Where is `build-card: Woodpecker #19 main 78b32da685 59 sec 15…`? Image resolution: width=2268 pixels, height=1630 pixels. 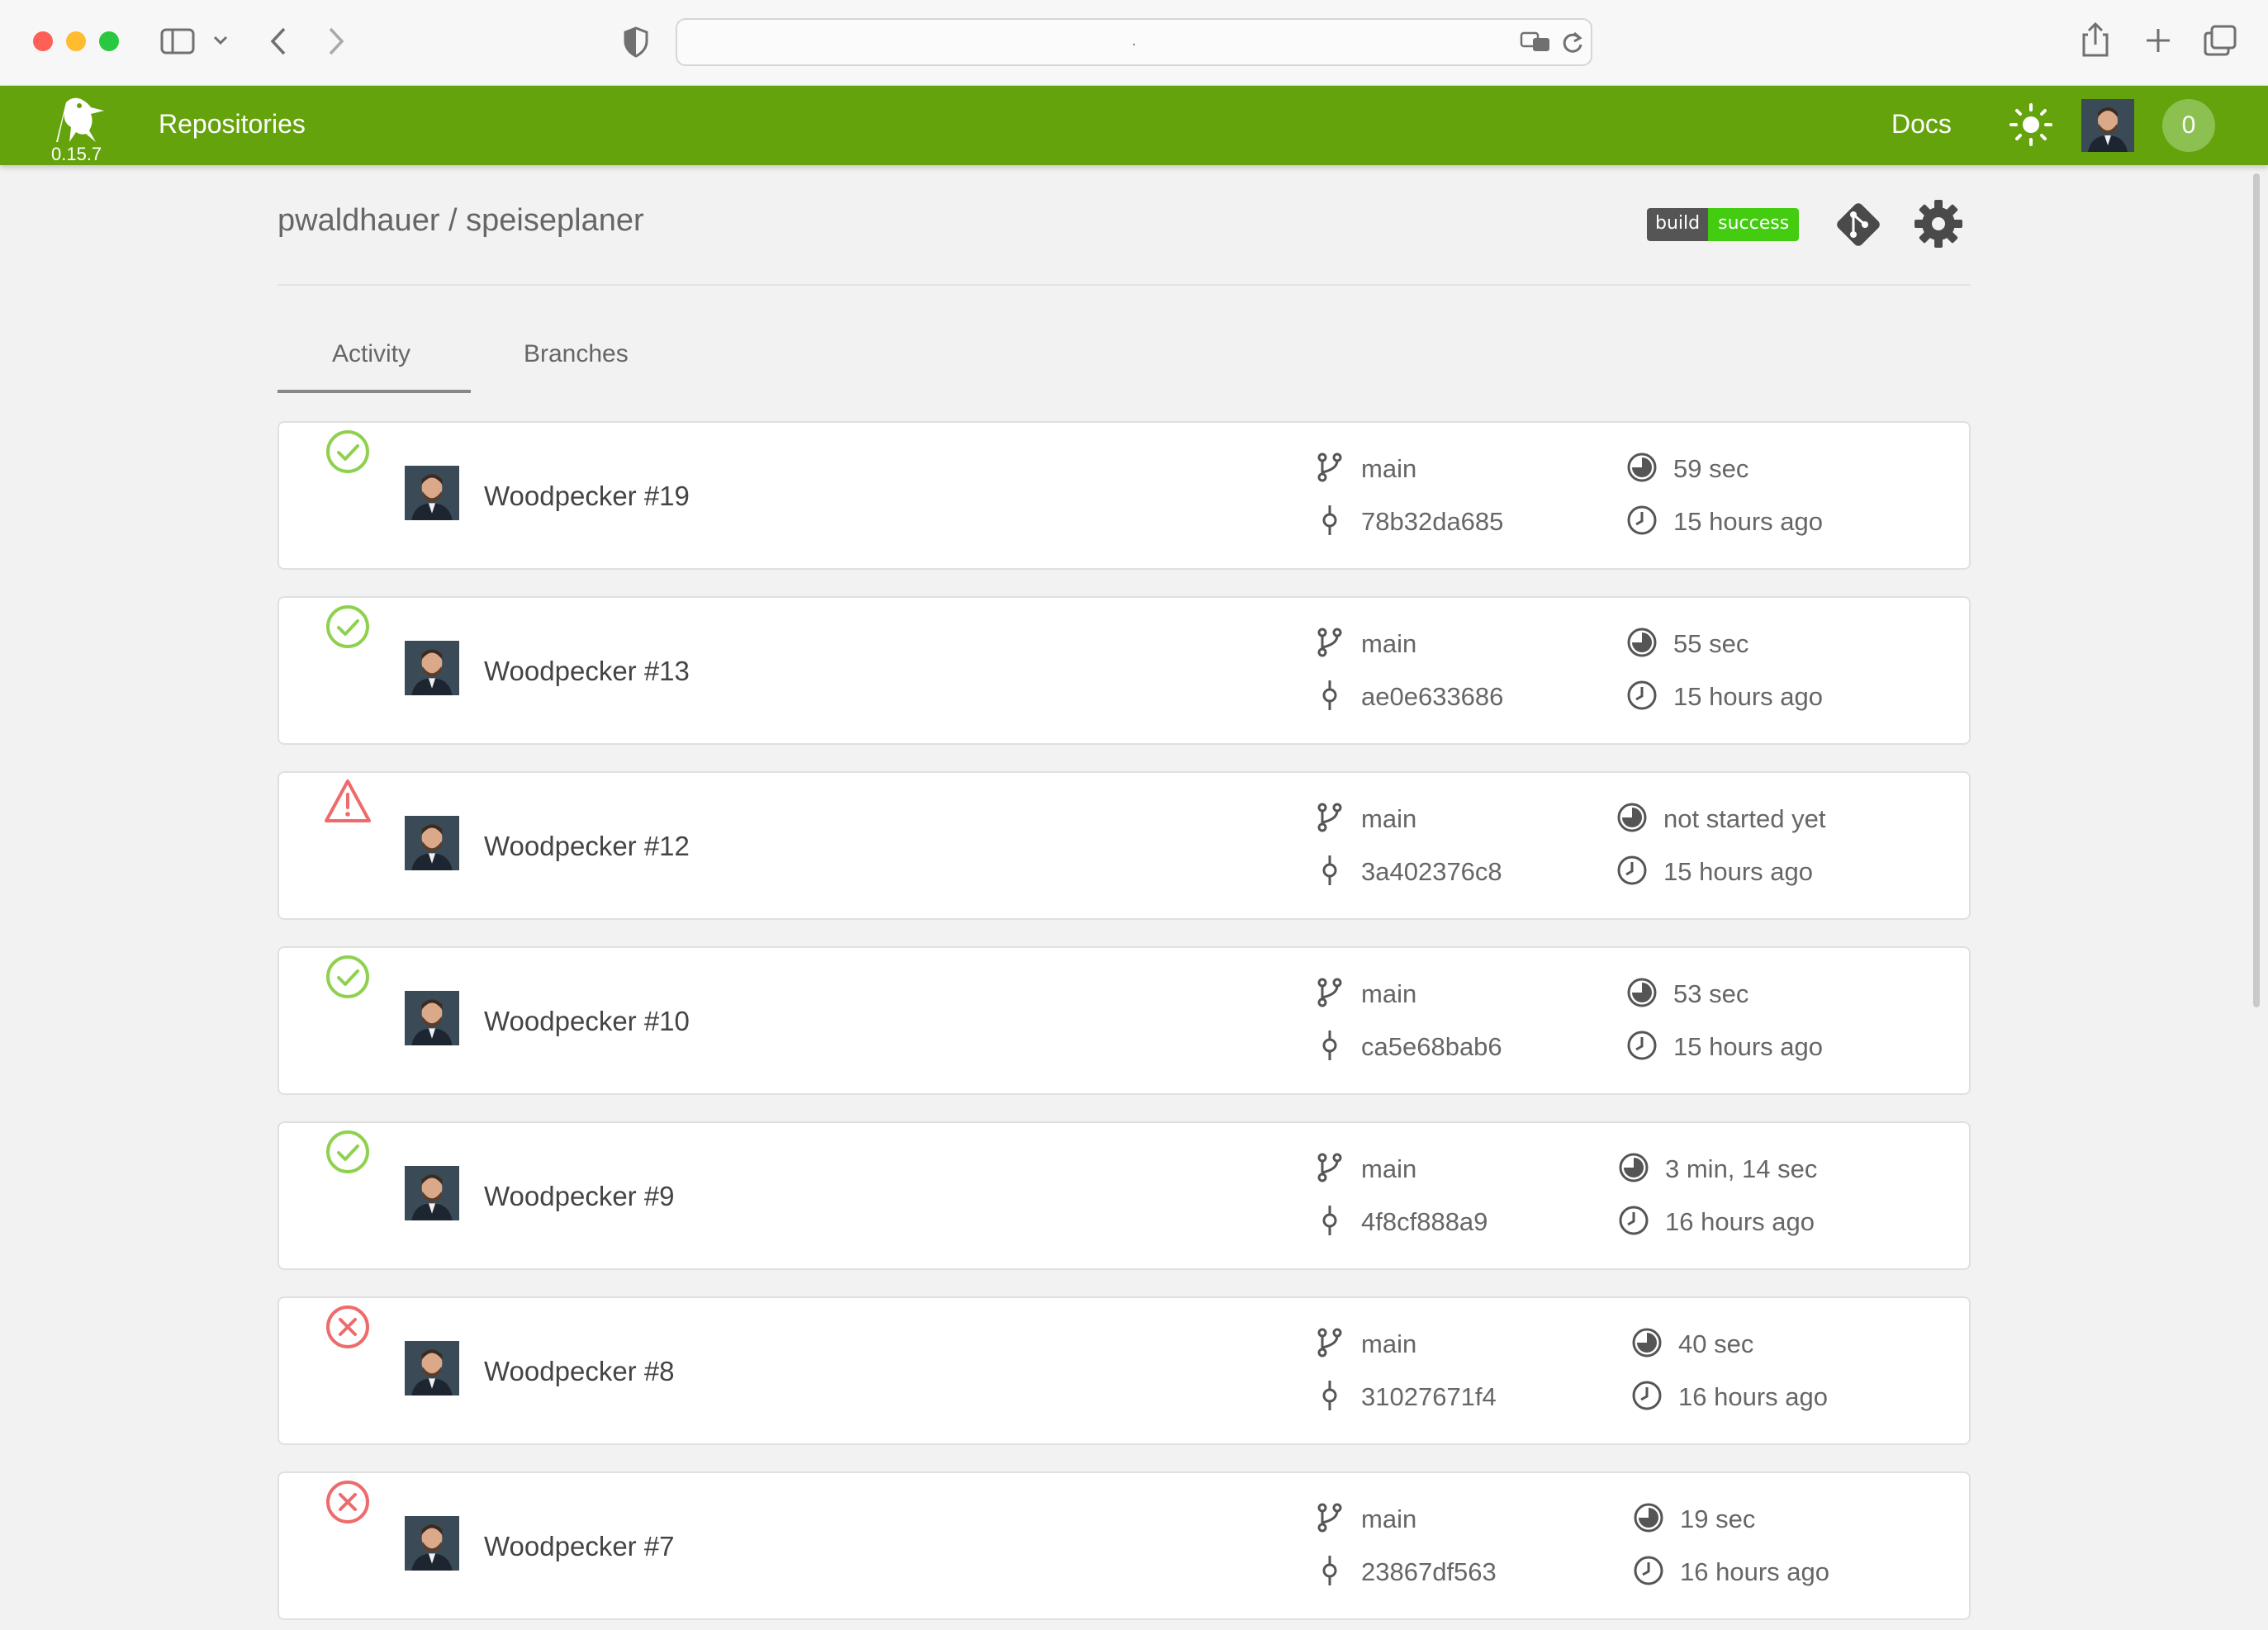 build-card: Woodpecker #19 main 78b32da685 59 sec 15… is located at coordinates (1124, 495).